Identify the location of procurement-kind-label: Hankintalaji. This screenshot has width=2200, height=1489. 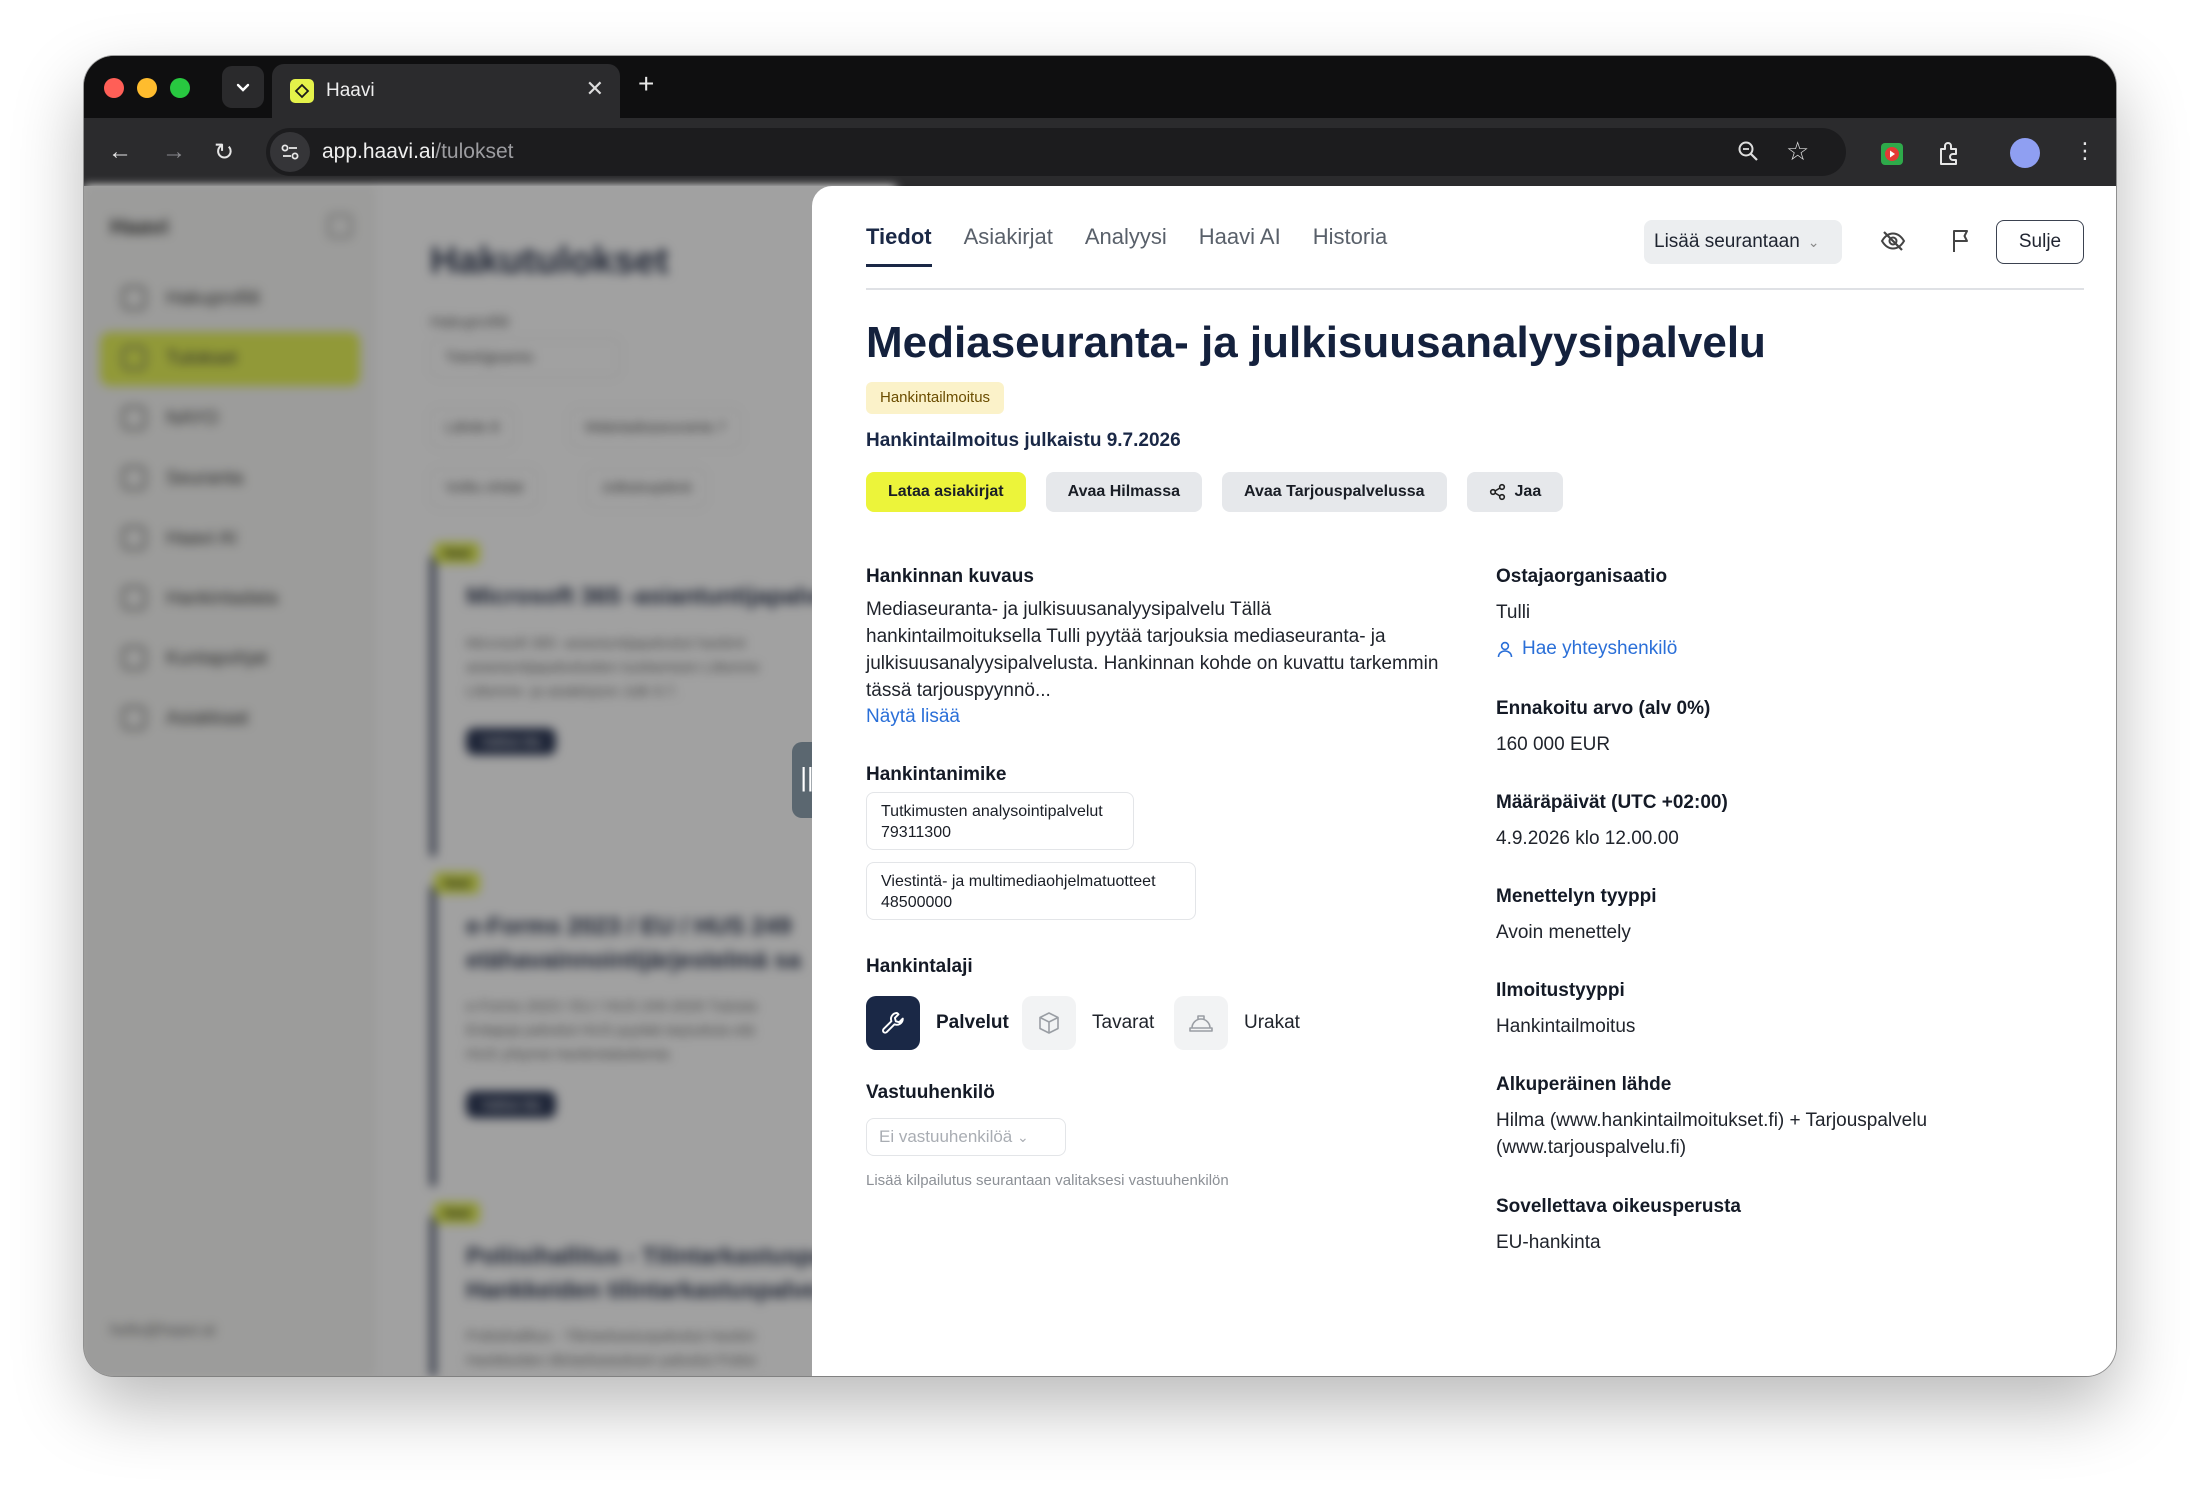
(919, 966).